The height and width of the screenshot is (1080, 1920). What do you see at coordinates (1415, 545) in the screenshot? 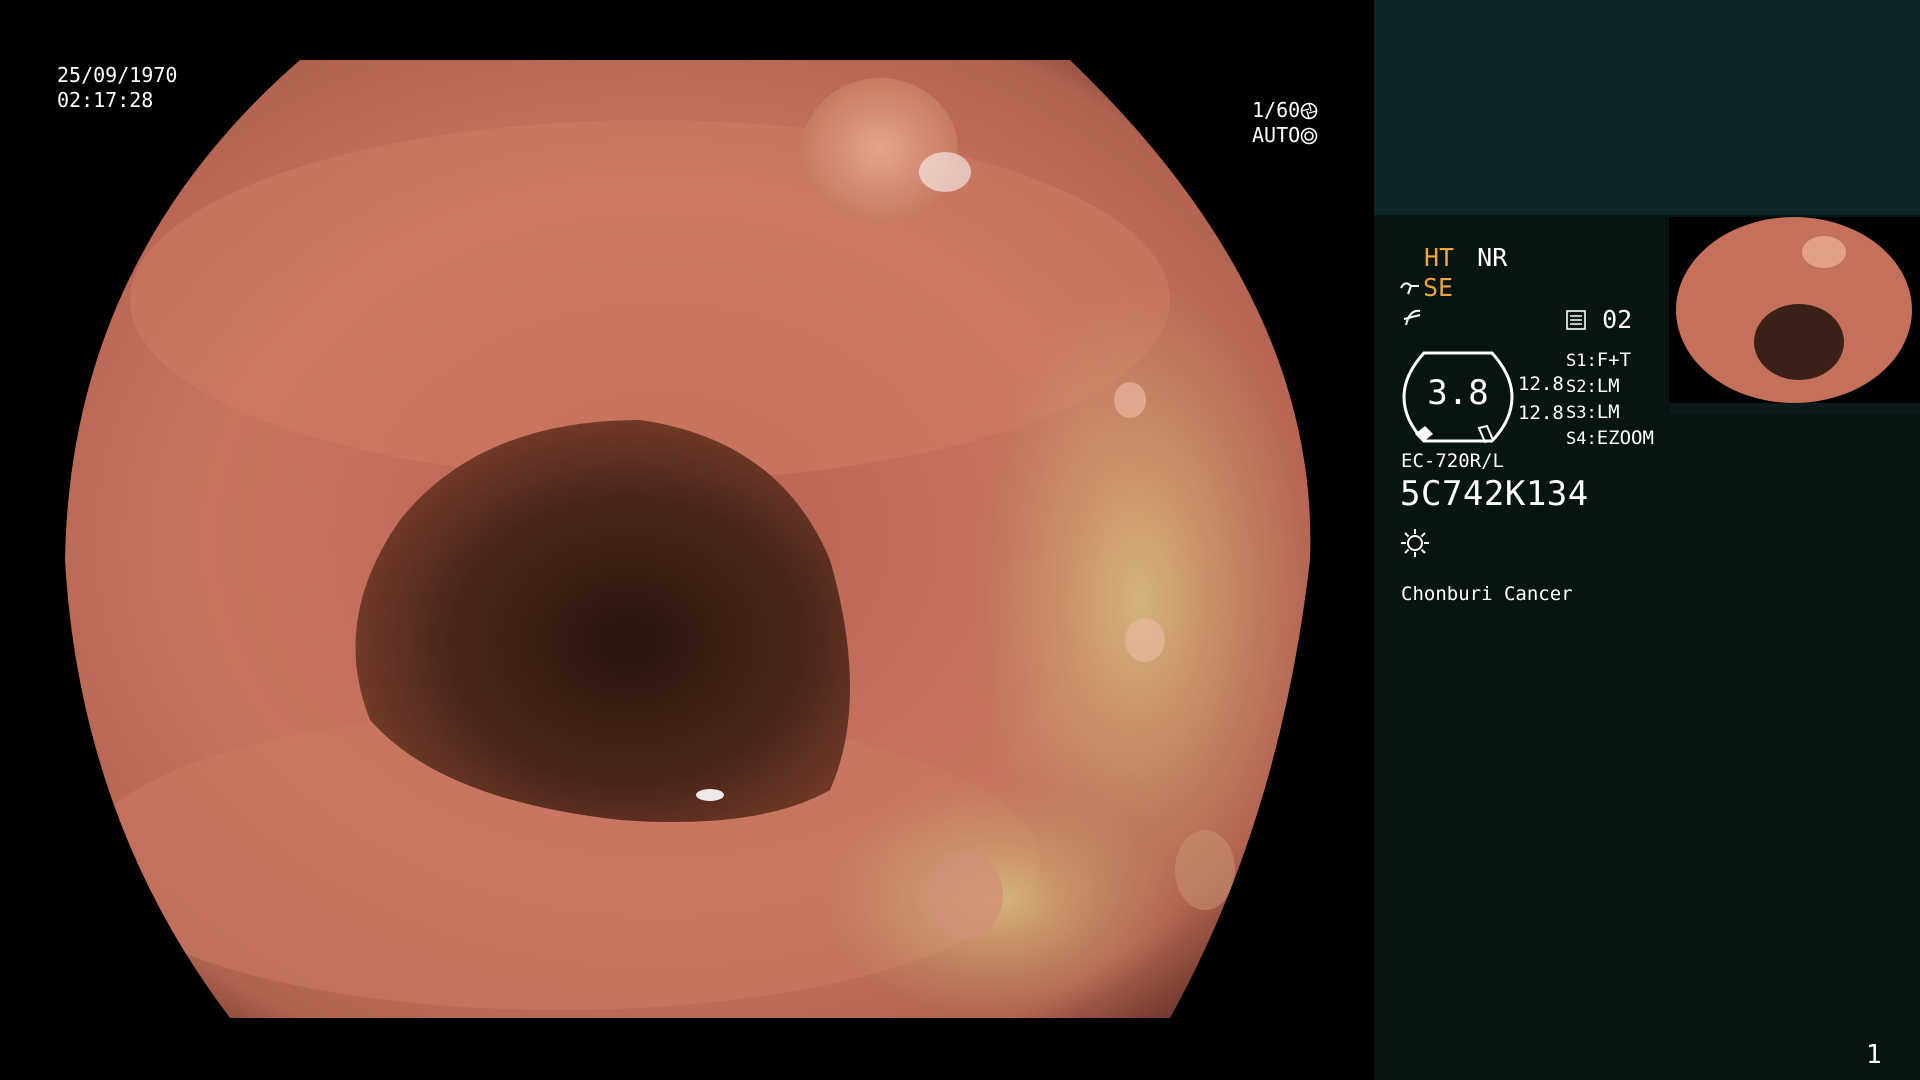
I see `light-icon` at bounding box center [1415, 545].